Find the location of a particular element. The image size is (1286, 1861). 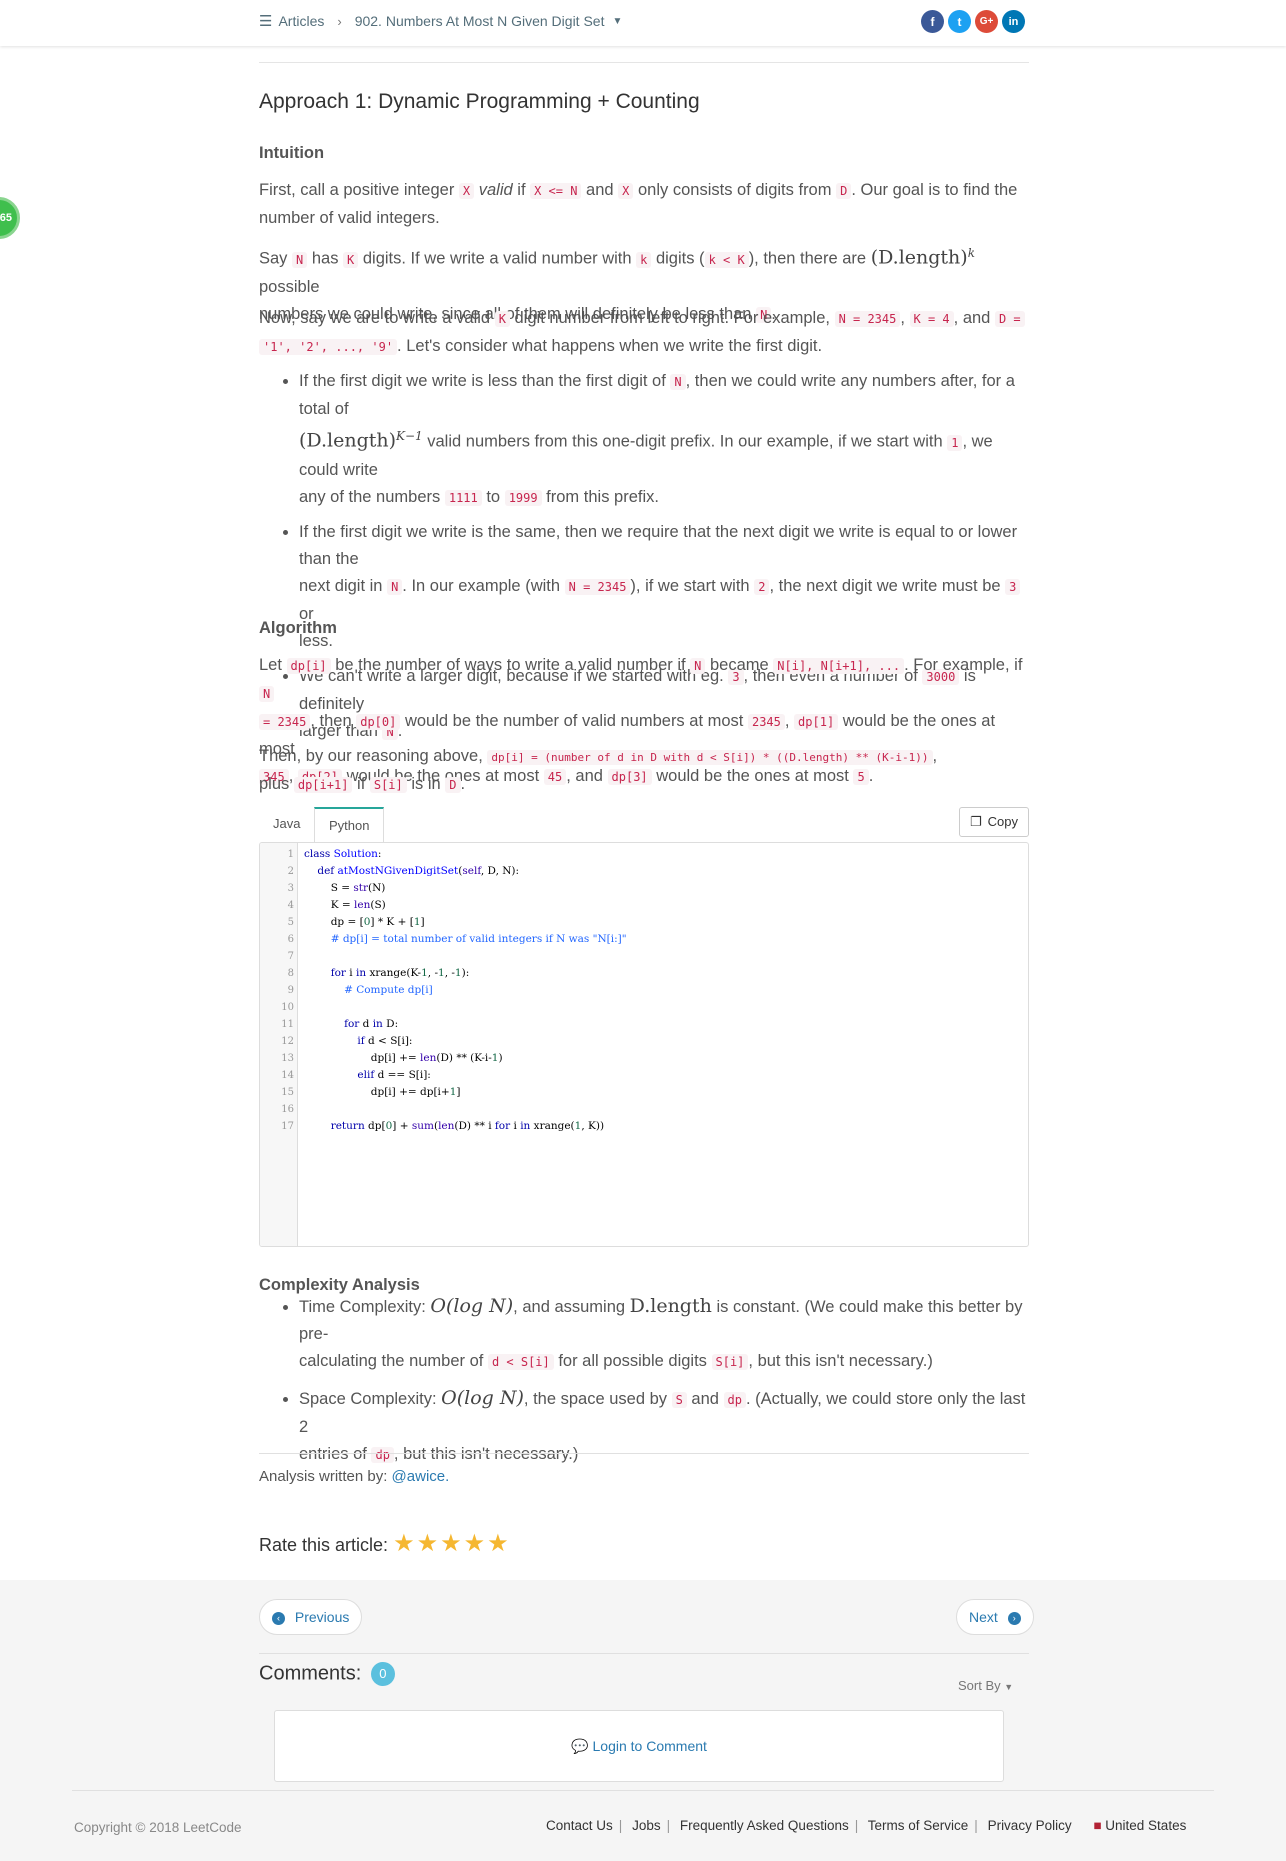

rate-label: Rate this article: is located at coordinates (324, 1545).